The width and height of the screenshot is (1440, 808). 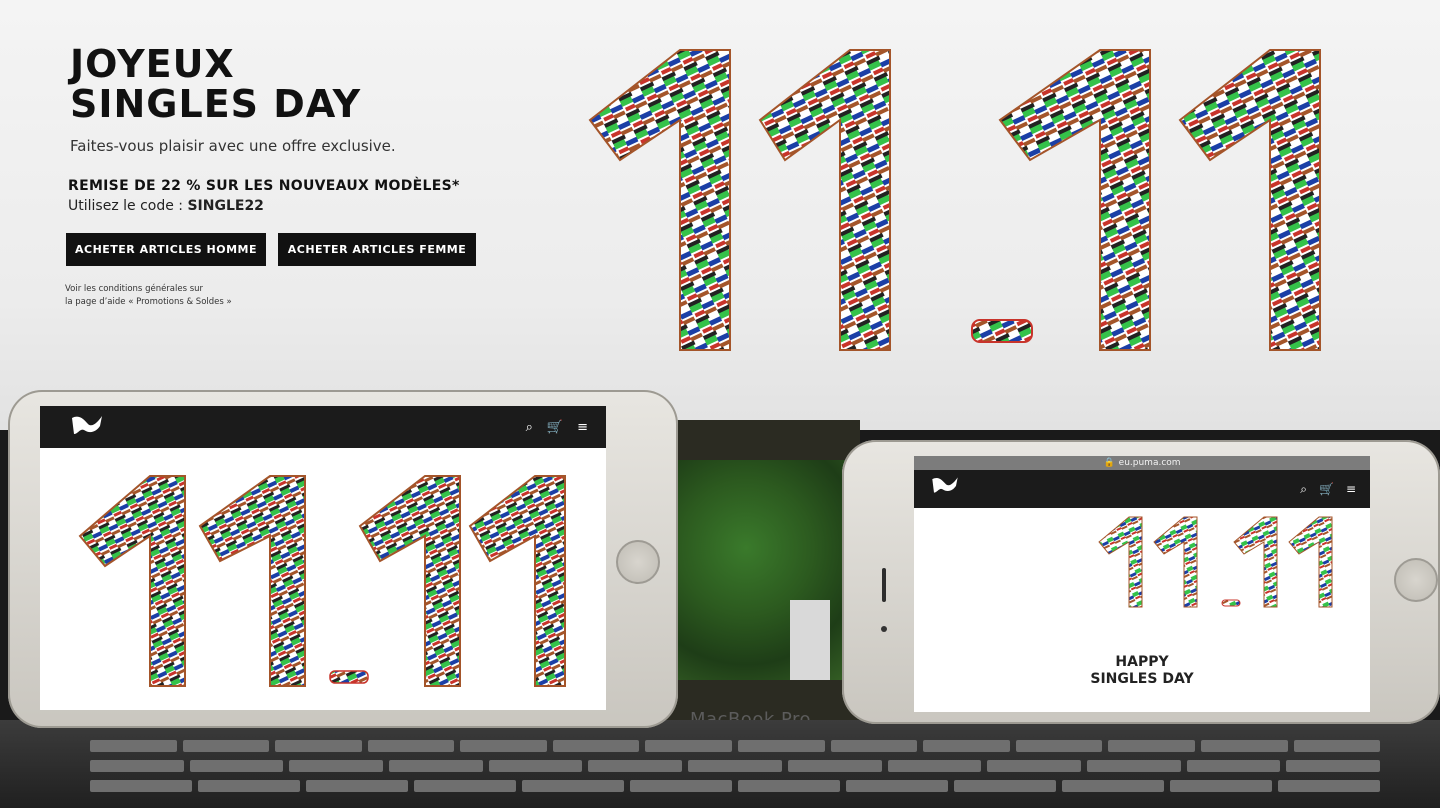 I want to click on hero-headline: JOYEUX SINGLES DAY, so click(x=215, y=84).